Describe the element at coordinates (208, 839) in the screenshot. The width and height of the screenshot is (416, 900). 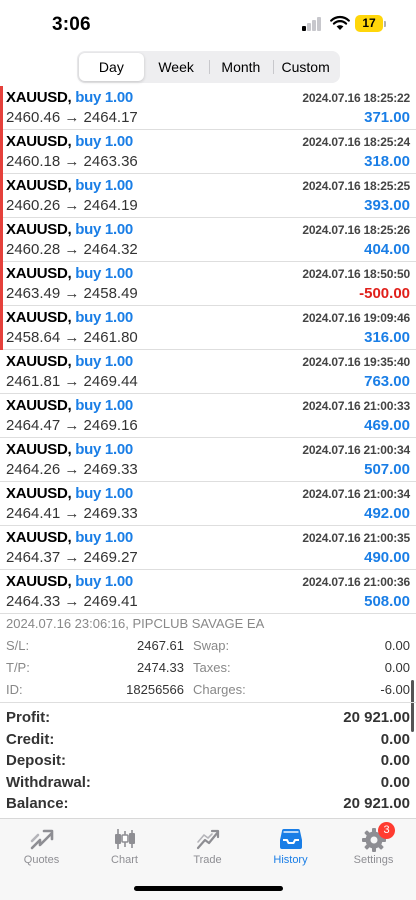
I see `trade-icon` at that location.